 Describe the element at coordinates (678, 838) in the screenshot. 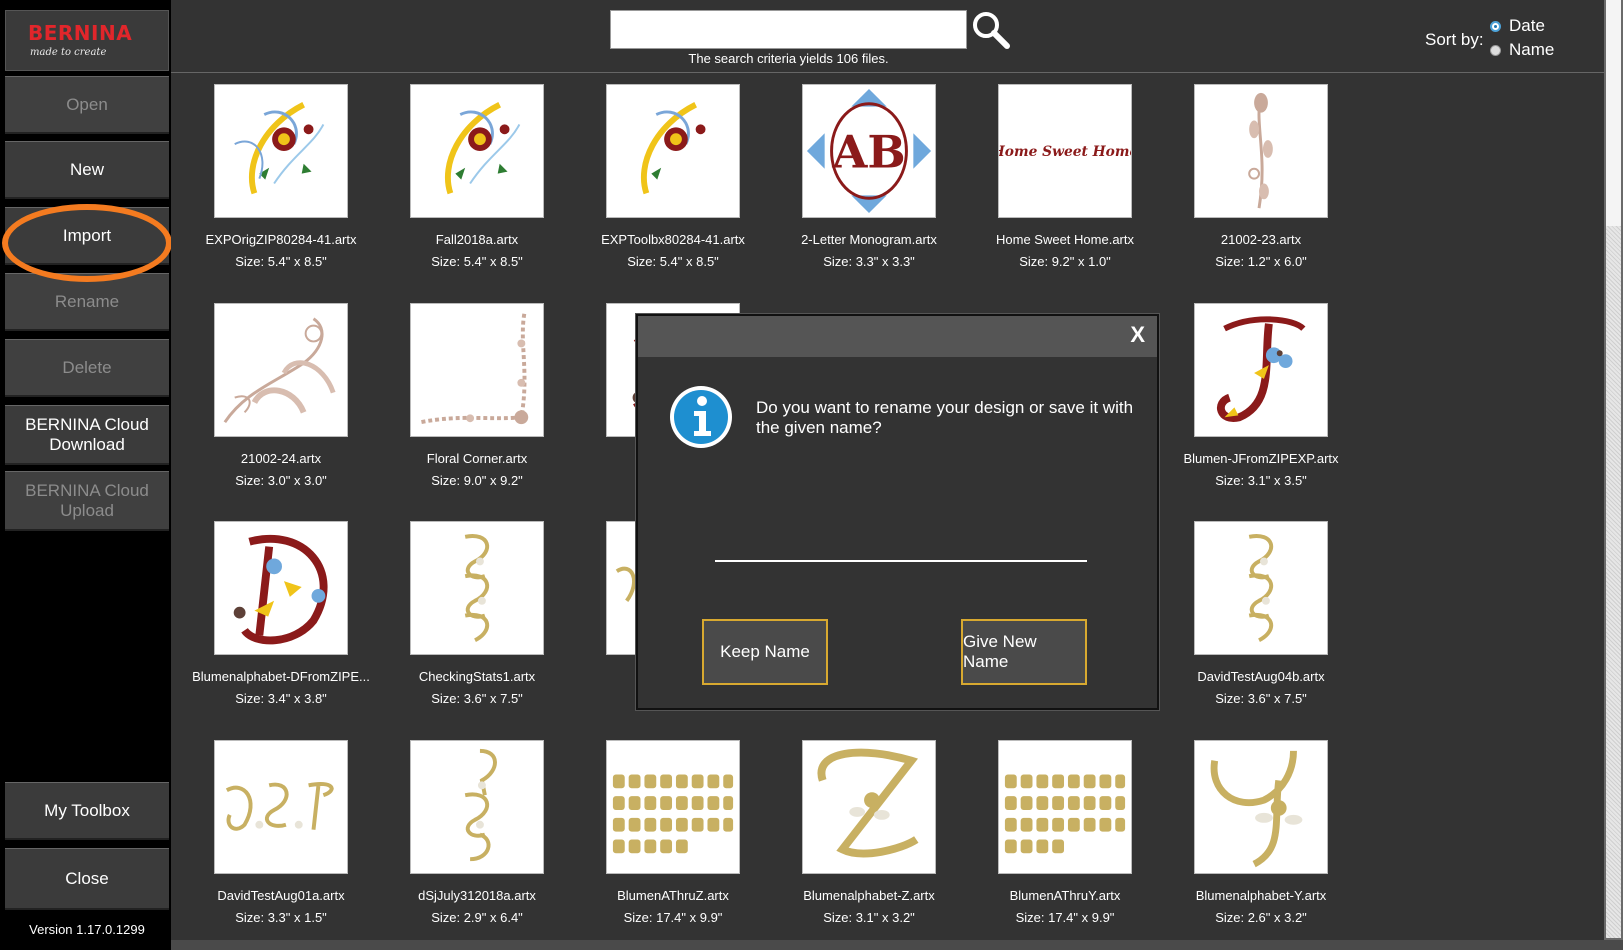

I see `file-tile: BlumenAThruZ.artx Size: 17.4" x 9.9"` at that location.